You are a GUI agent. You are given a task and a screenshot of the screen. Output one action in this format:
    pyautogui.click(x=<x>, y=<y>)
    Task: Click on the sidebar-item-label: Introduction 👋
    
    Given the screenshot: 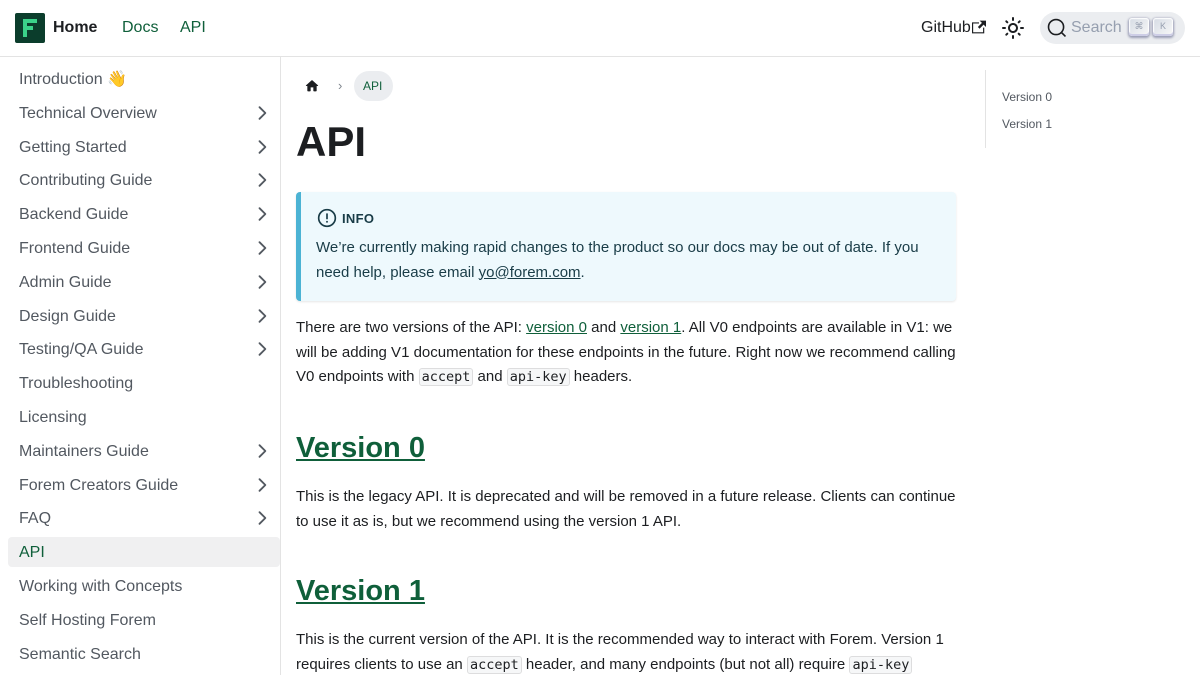 What is the action you would take?
    pyautogui.click(x=73, y=79)
    